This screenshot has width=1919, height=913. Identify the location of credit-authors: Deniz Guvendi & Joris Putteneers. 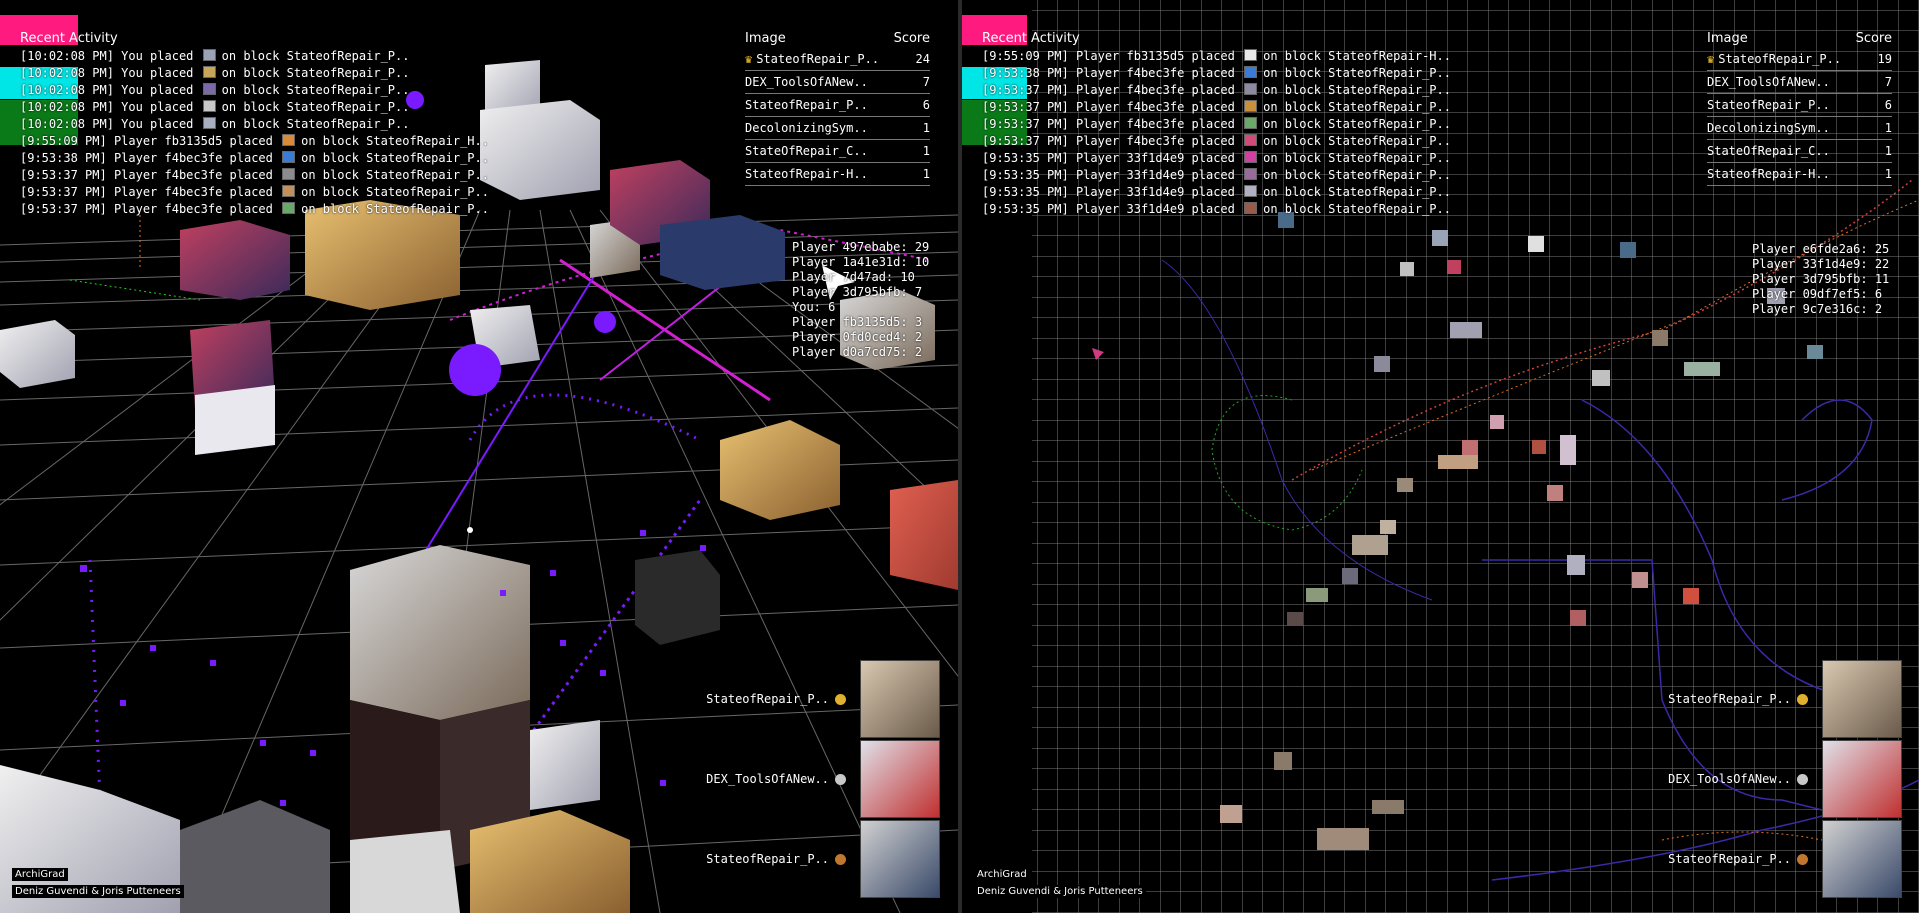
(1060, 891).